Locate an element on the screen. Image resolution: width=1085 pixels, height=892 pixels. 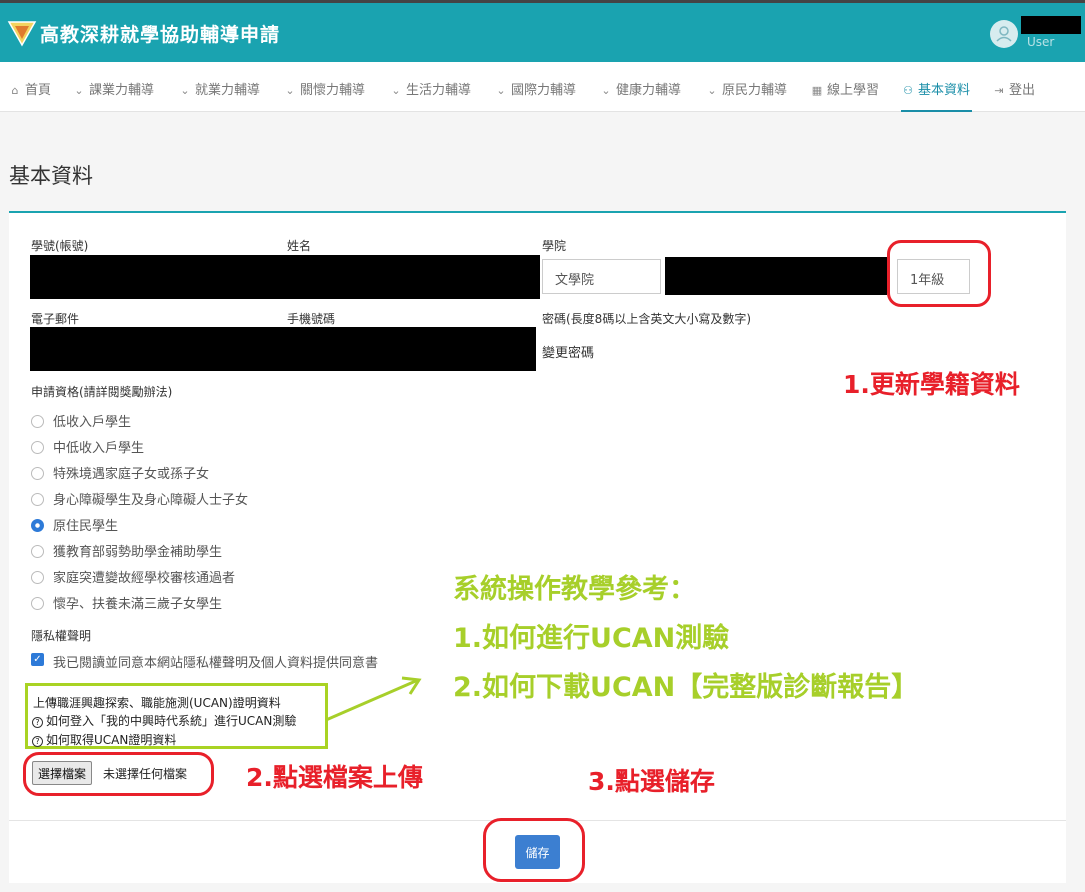
name-label: 姓名 is located at coordinates (299, 246).